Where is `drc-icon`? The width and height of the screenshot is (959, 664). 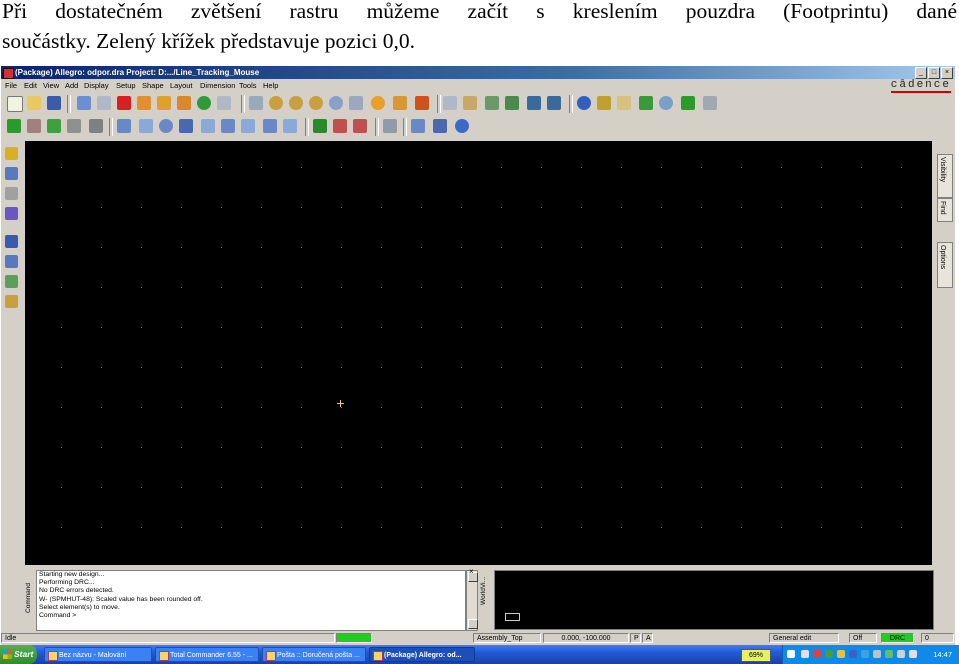
drc-icon is located at coordinates (666, 103).